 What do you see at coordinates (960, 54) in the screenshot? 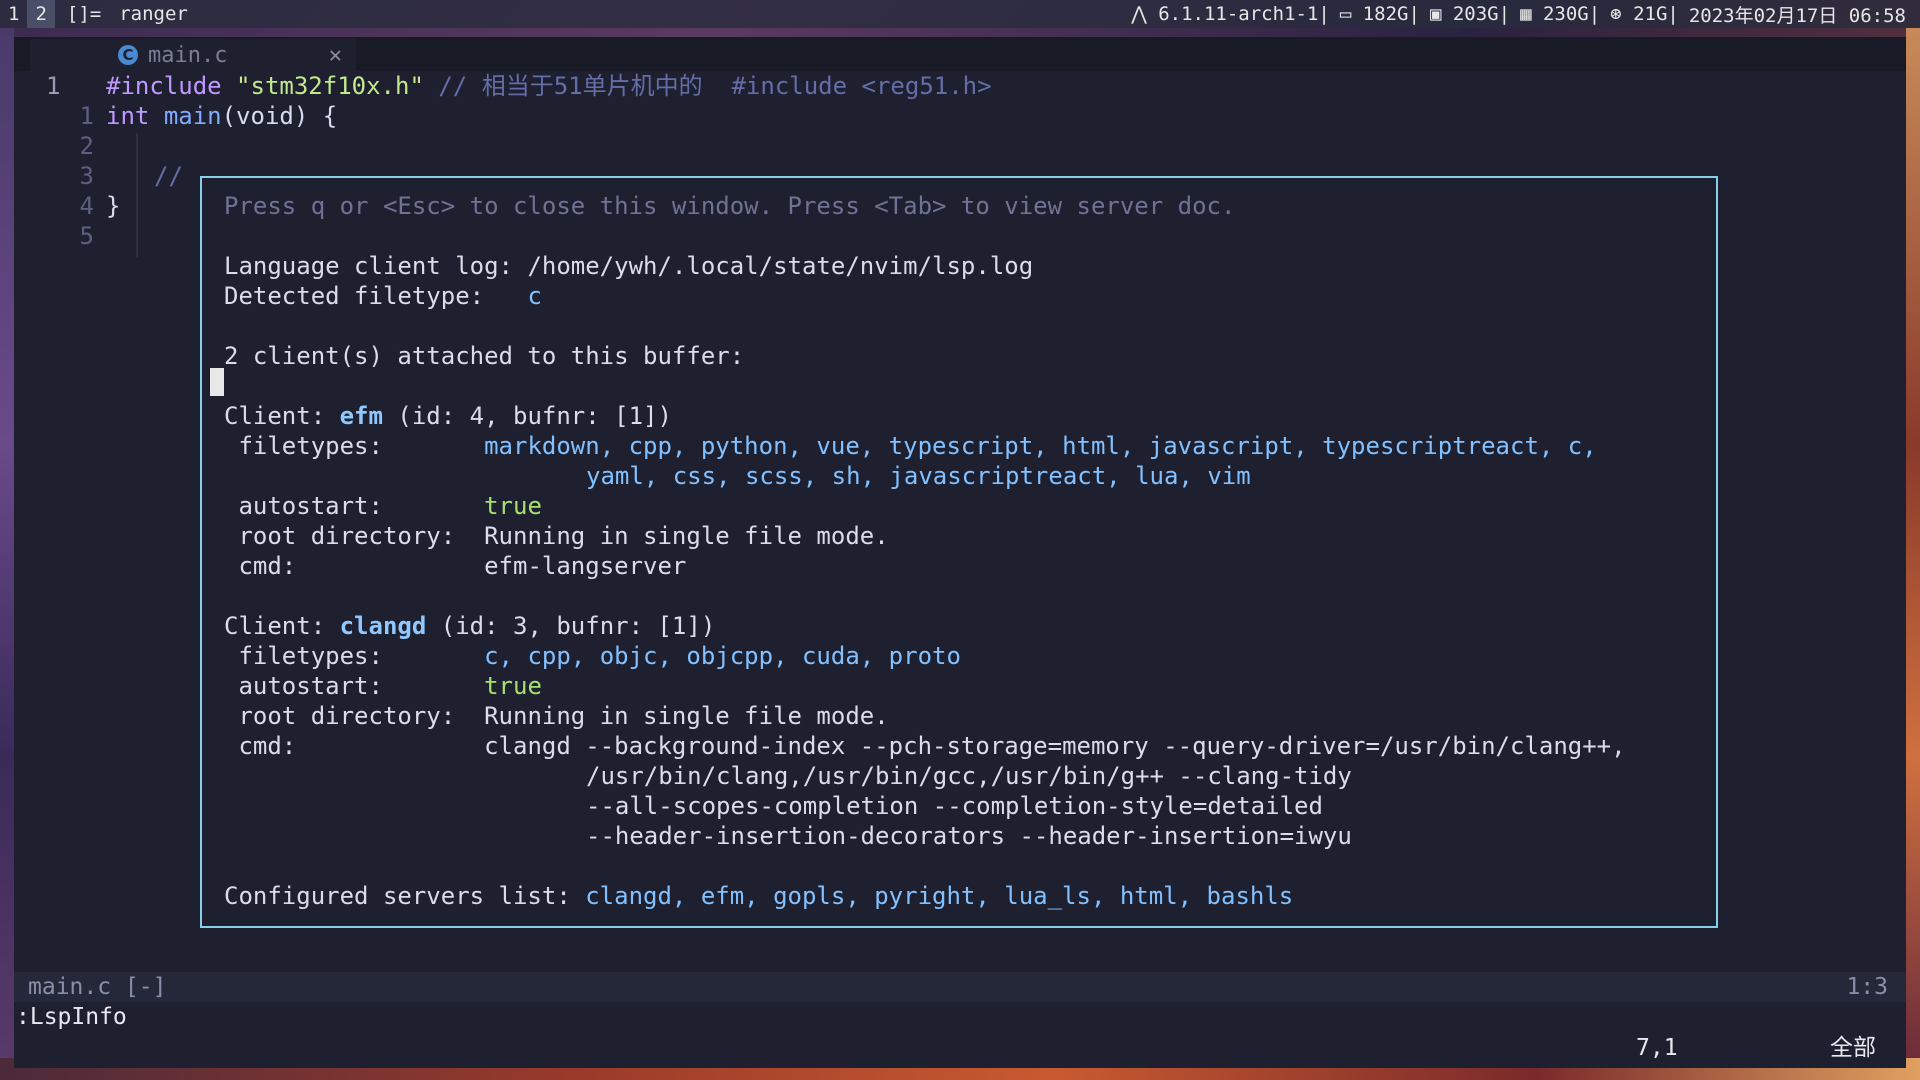
I see `buffer-tabline: C main.c ✕` at bounding box center [960, 54].